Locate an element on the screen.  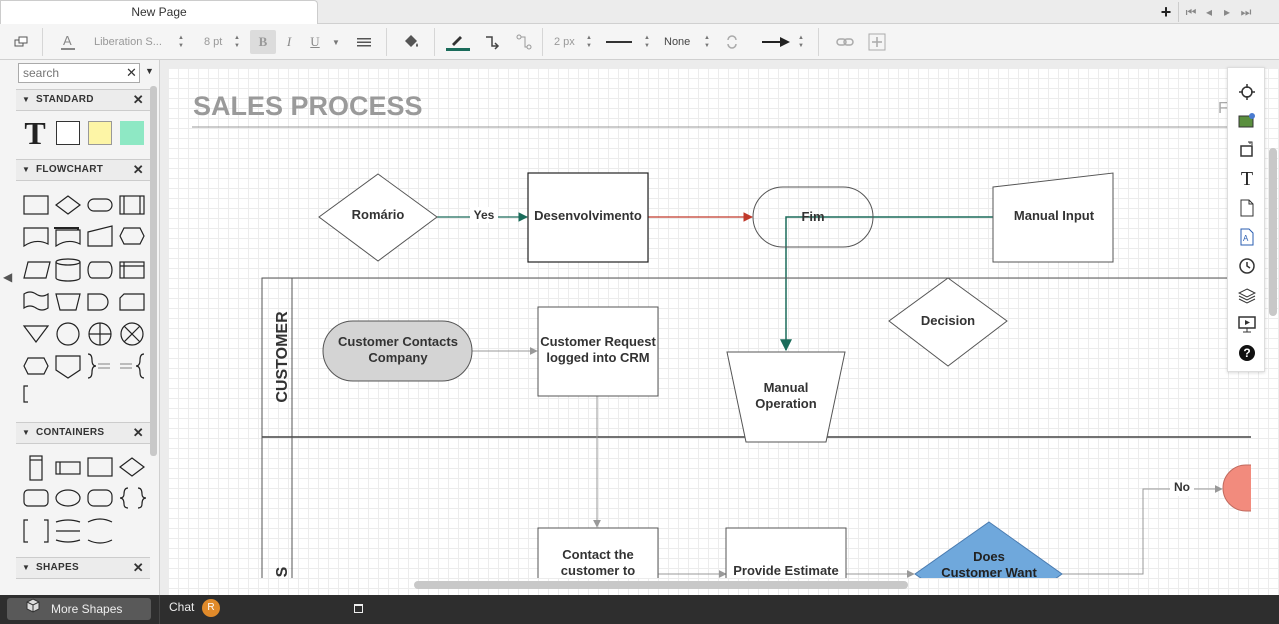
connector-style-icon is located at coordinates (492, 42).